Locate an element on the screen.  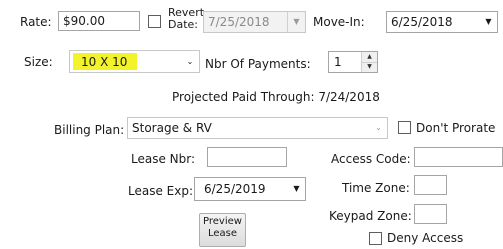
lease-nbr-field is located at coordinates (247, 157).